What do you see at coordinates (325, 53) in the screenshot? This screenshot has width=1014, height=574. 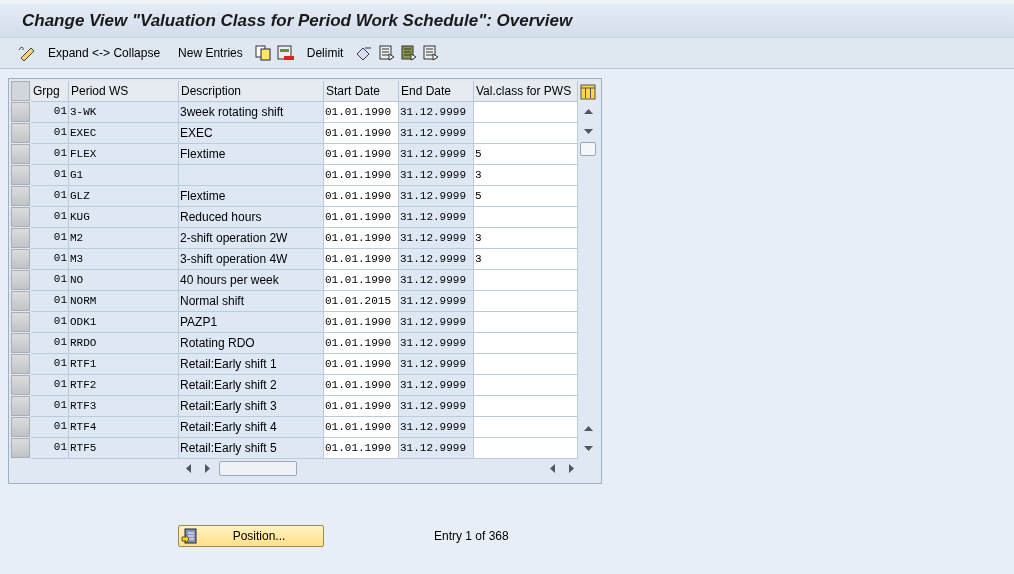 I see `delimit-button: Delimit` at bounding box center [325, 53].